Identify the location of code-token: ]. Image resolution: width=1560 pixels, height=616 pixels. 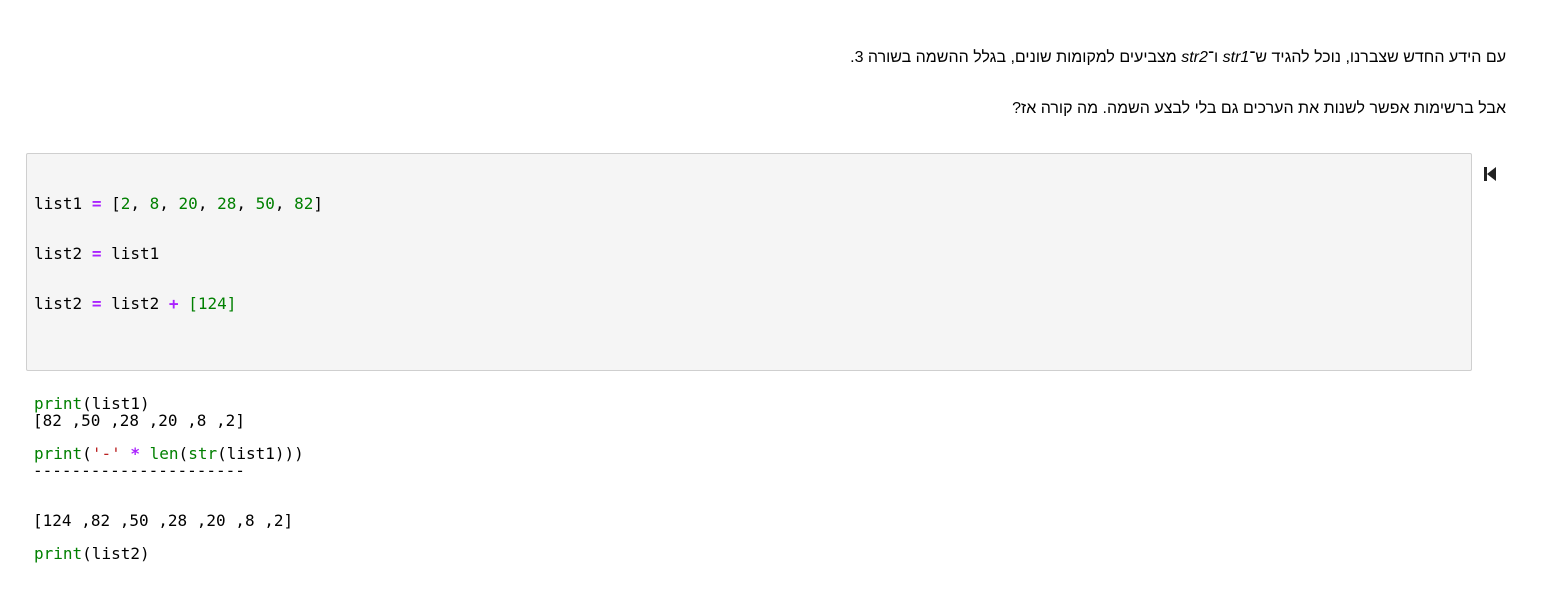
(318, 203).